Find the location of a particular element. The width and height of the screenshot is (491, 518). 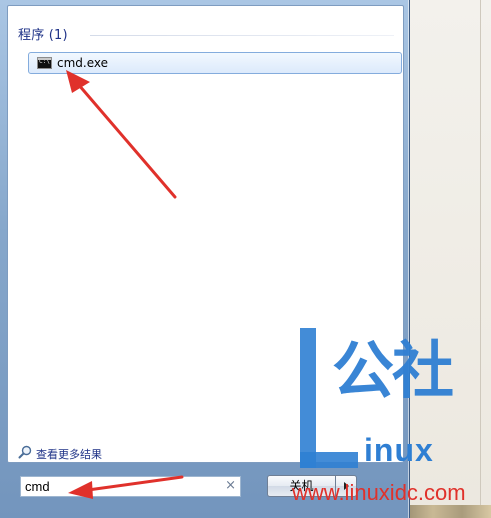

watermark-chinese-text: 公社 is located at coordinates (393, 370).